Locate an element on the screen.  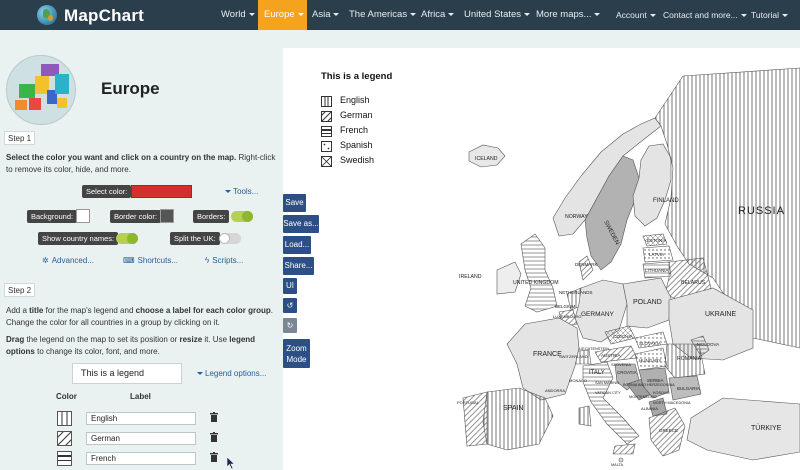
save-button: Save is located at coordinates (294, 203).